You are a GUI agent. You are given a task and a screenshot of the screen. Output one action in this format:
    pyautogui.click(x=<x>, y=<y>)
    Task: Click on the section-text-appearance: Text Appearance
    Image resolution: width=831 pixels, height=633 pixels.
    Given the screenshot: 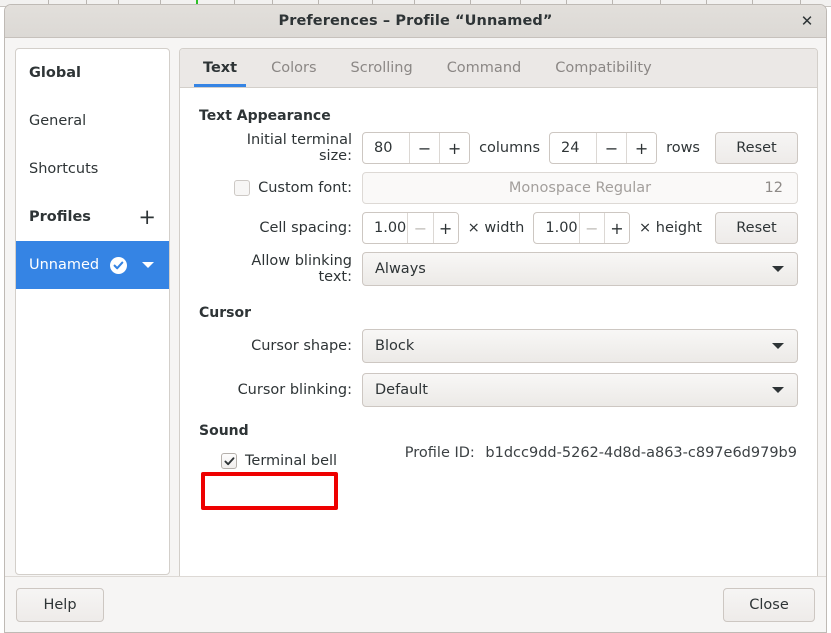 What is the action you would take?
    pyautogui.click(x=265, y=116)
    